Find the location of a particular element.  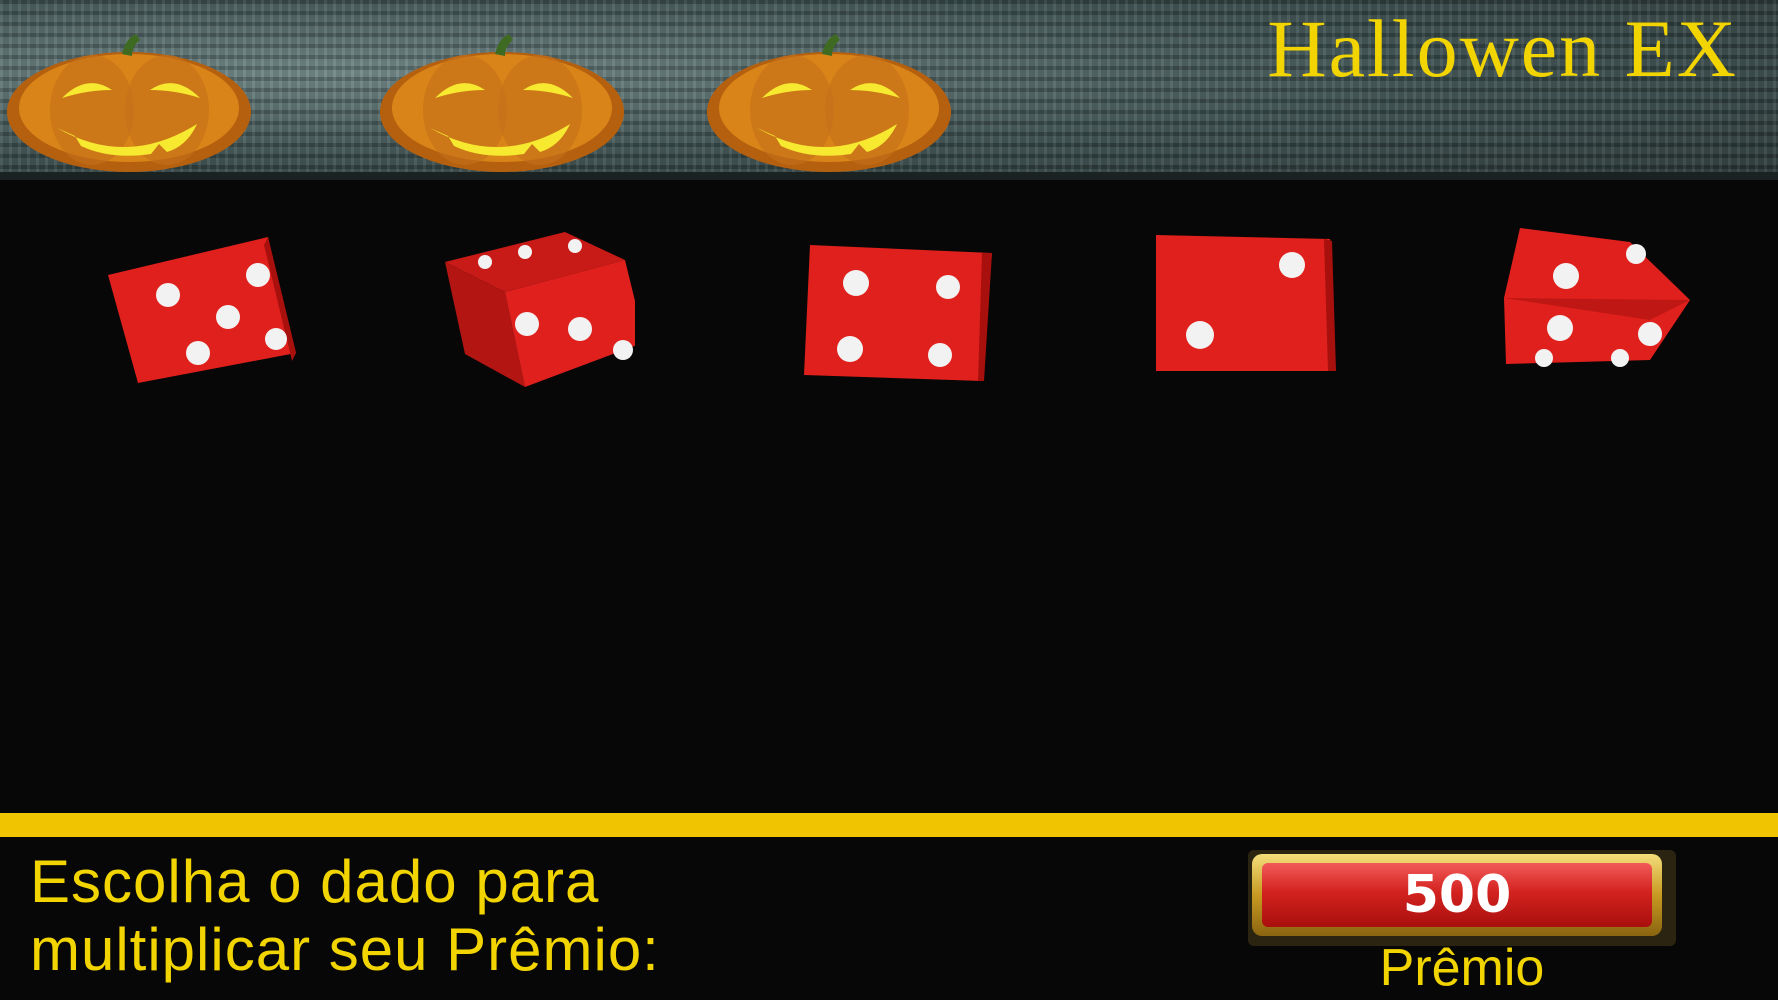

prize-label: Prêmio is located at coordinates (1462, 968).